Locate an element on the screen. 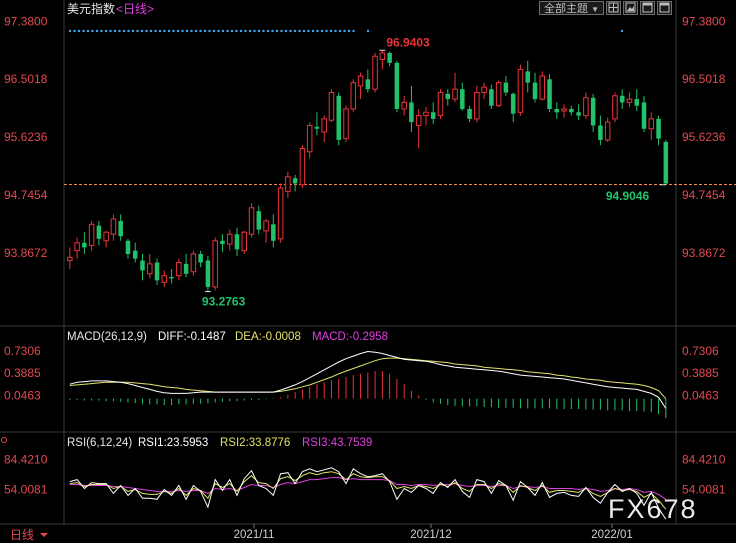  x-tick-label: 2021/12 is located at coordinates (431, 535).